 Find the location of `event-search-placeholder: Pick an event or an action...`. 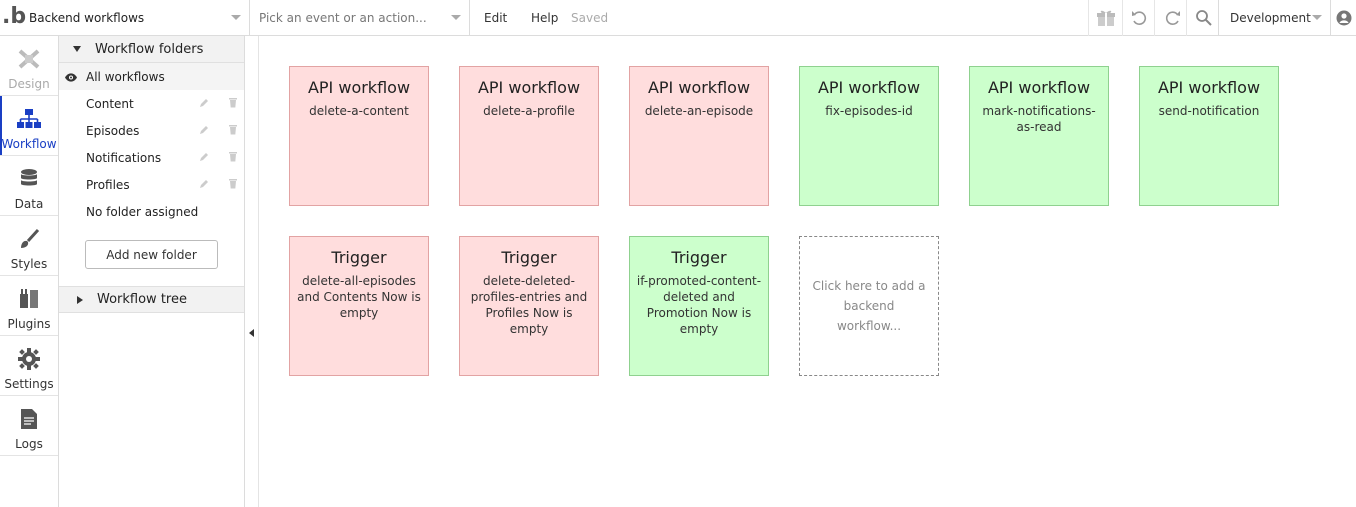

event-search-placeholder: Pick an event or an action... is located at coordinates (343, 18).